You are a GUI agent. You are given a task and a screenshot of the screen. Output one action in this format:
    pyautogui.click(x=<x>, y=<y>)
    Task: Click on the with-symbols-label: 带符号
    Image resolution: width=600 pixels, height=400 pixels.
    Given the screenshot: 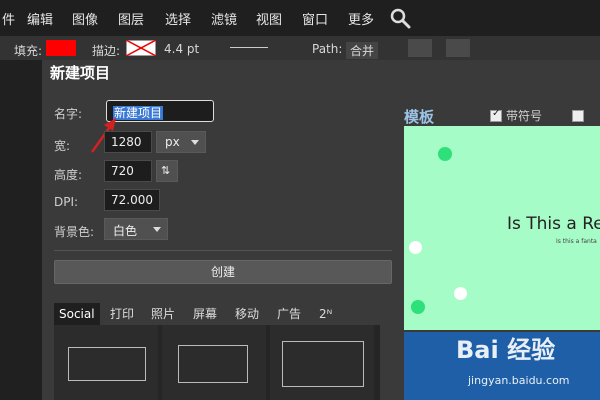 What is the action you would take?
    pyautogui.click(x=524, y=116)
    